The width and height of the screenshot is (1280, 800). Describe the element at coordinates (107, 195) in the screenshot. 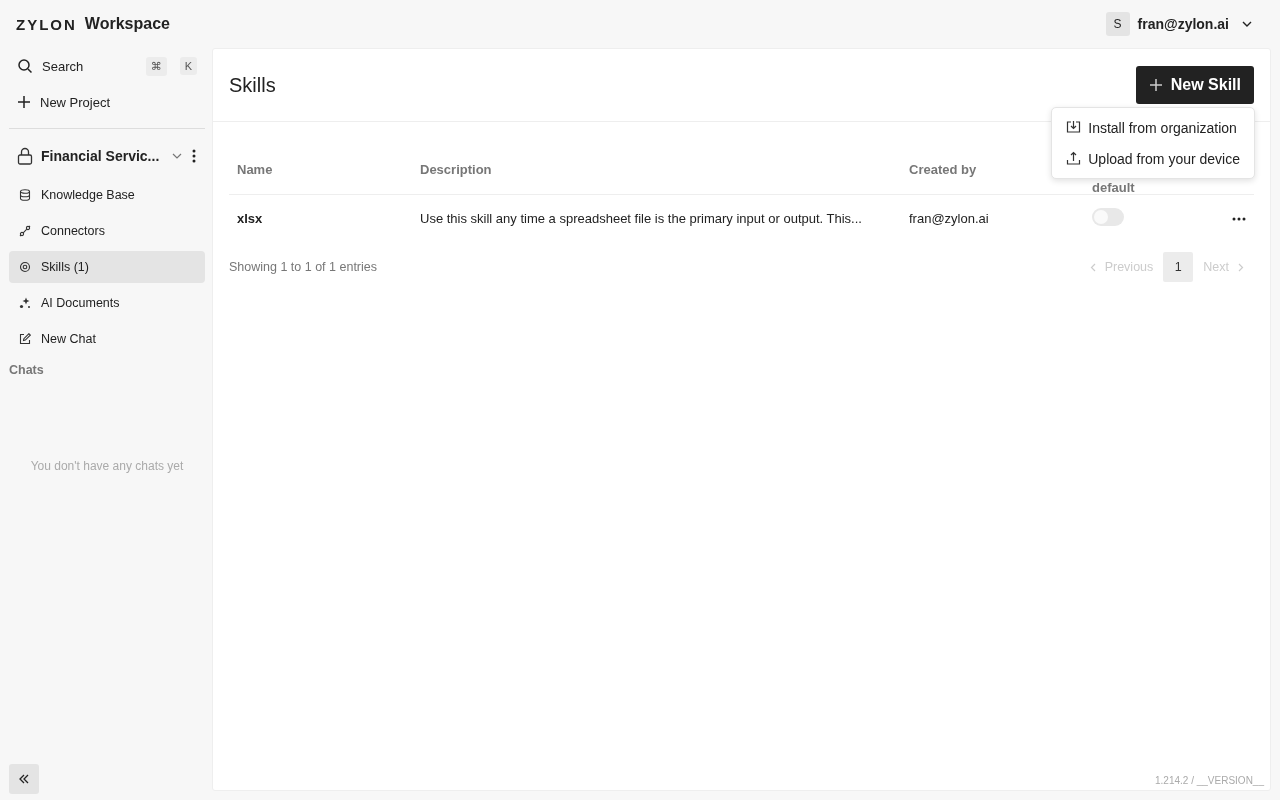

I see `sidebar-item: Knowledge Base` at that location.